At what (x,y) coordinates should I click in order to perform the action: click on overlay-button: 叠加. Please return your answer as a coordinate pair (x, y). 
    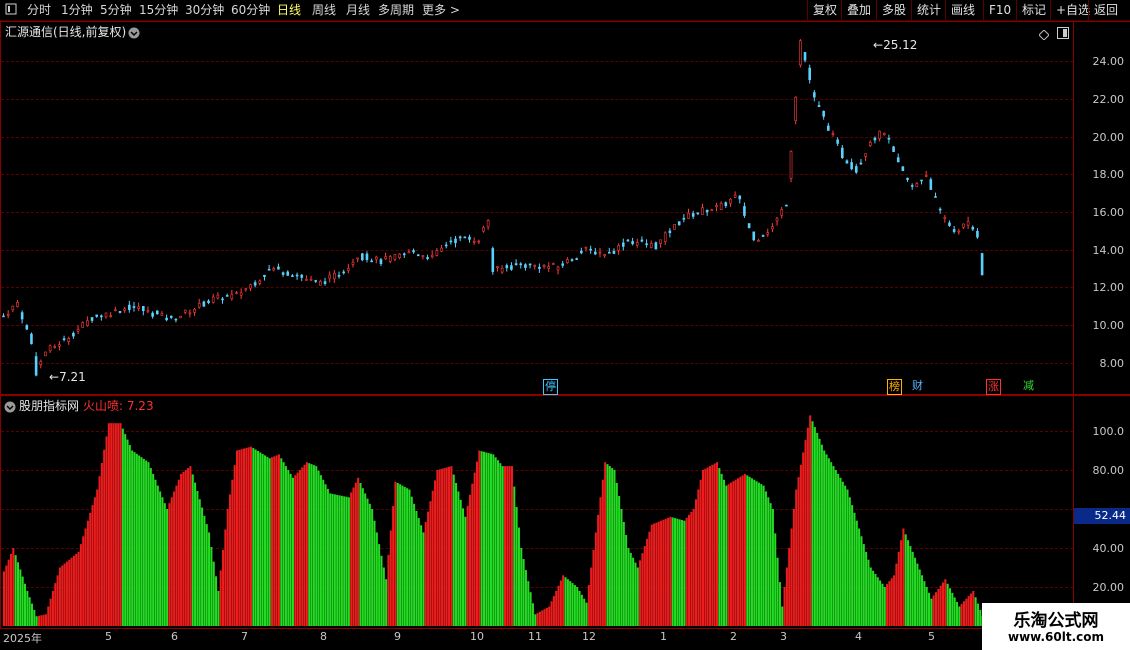
    Looking at the image, I should click on (858, 10).